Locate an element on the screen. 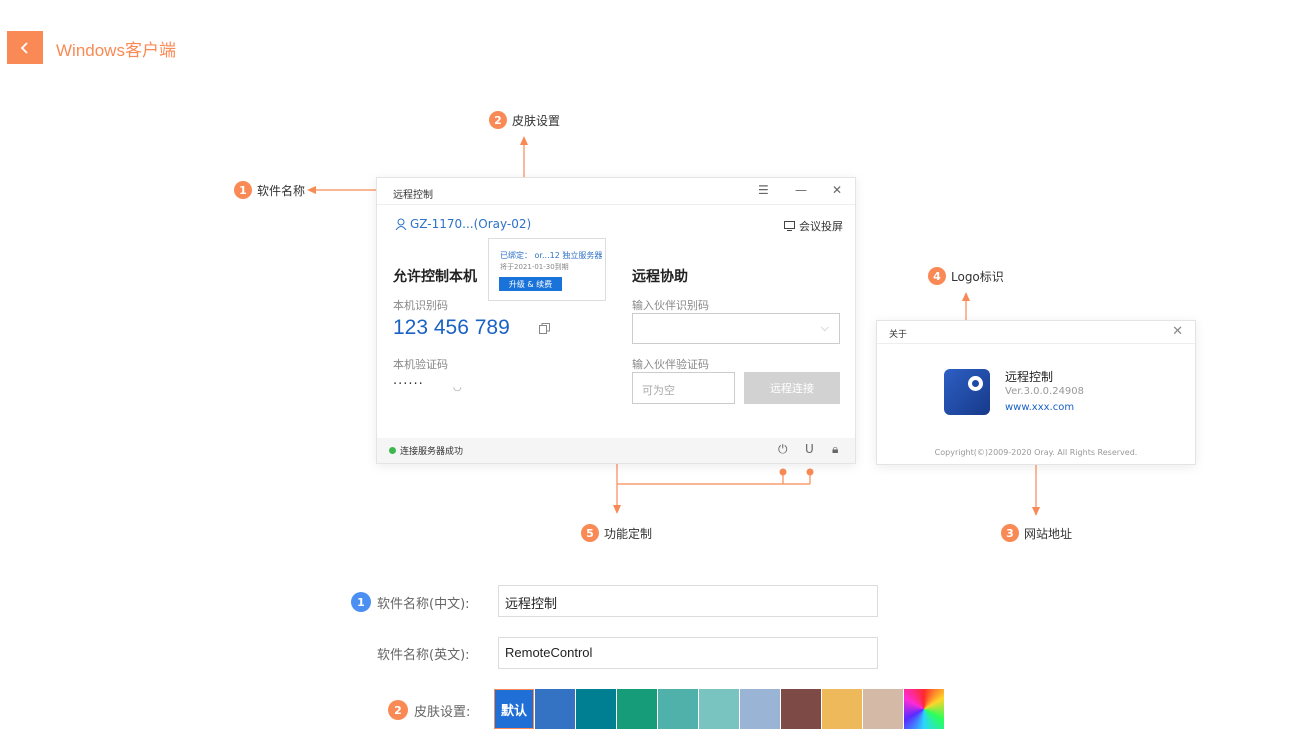 Image resolution: width=1291 pixels, height=746 pixels. copy-icon is located at coordinates (544, 328).